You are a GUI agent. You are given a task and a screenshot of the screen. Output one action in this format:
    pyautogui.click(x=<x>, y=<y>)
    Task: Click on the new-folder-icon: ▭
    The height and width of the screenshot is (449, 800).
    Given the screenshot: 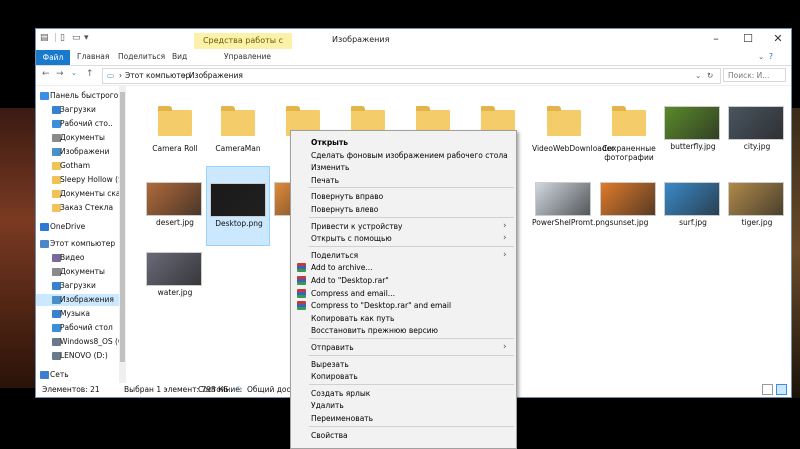 What is the action you would take?
    pyautogui.click(x=76, y=38)
    